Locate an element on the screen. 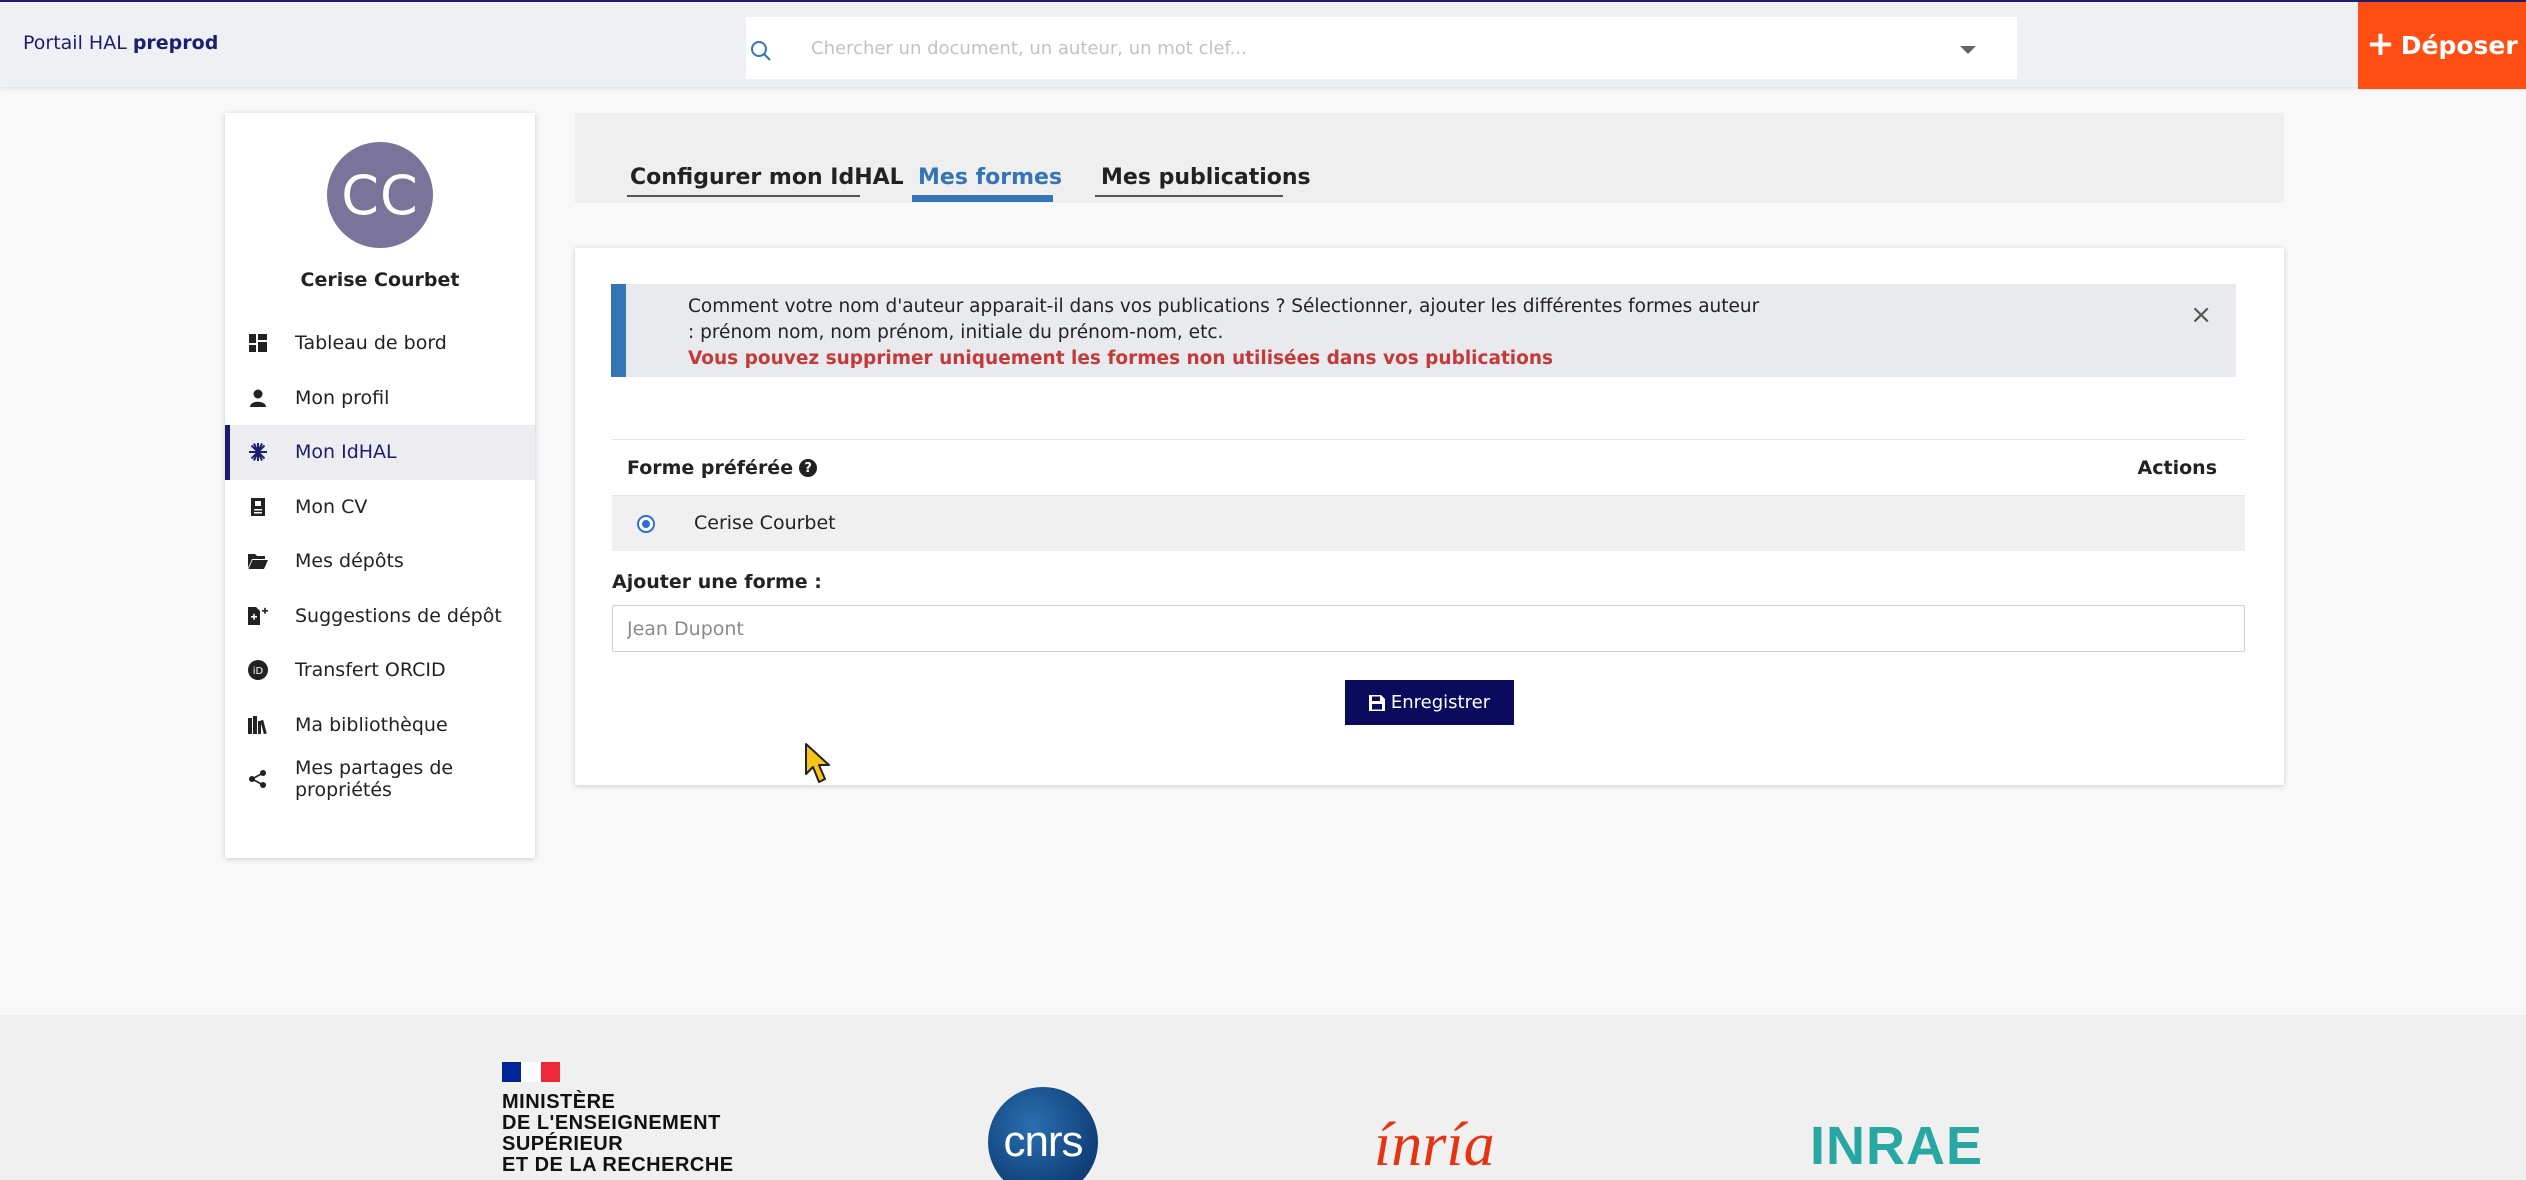 The image size is (2526, 1180). search-icon is located at coordinates (761, 50).